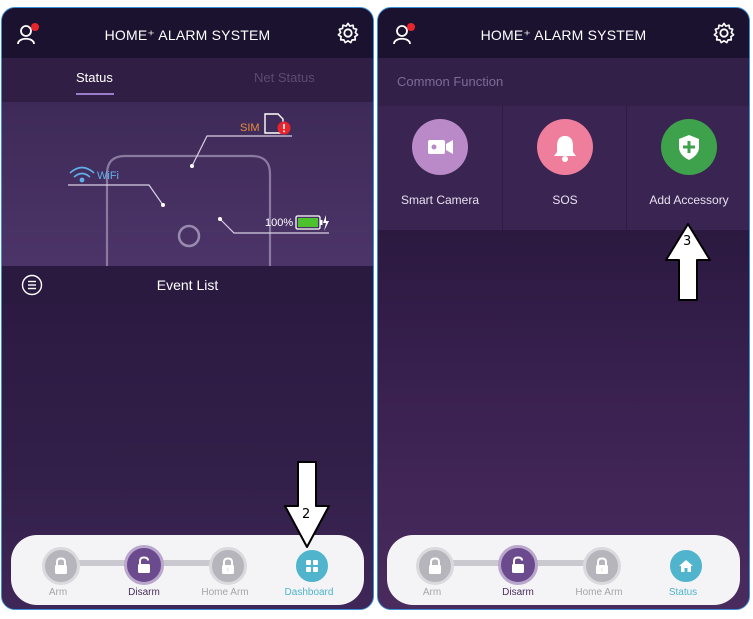 The width and height of the screenshot is (753, 619). I want to click on wifi-label: WiFi, so click(108, 176).